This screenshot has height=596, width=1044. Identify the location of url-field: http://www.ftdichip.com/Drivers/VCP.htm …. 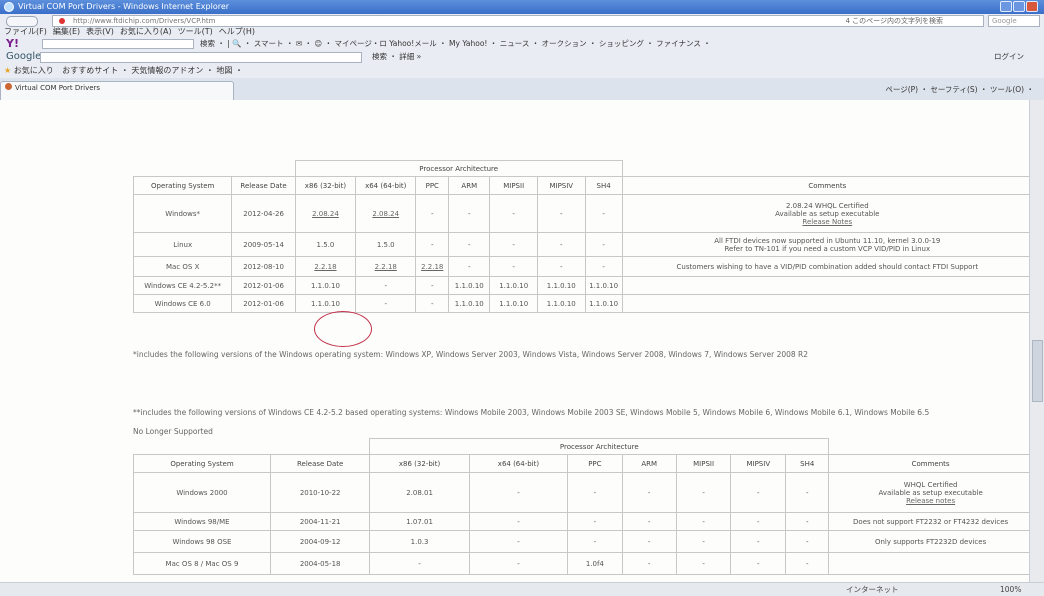
(518, 21).